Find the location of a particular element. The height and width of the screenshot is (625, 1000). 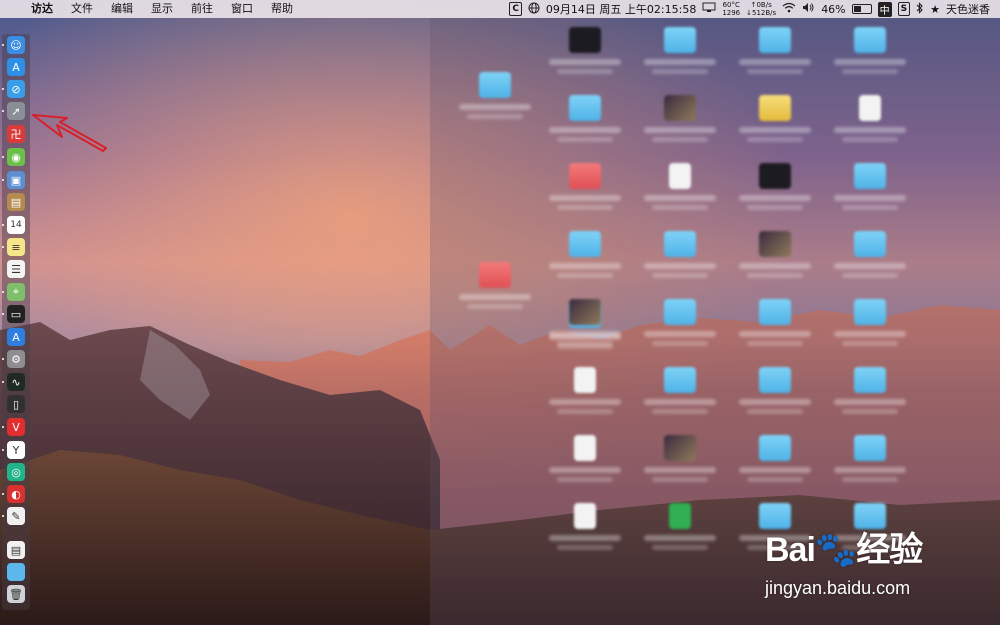

red-app-icon: 卍 is located at coordinates (16, 134).